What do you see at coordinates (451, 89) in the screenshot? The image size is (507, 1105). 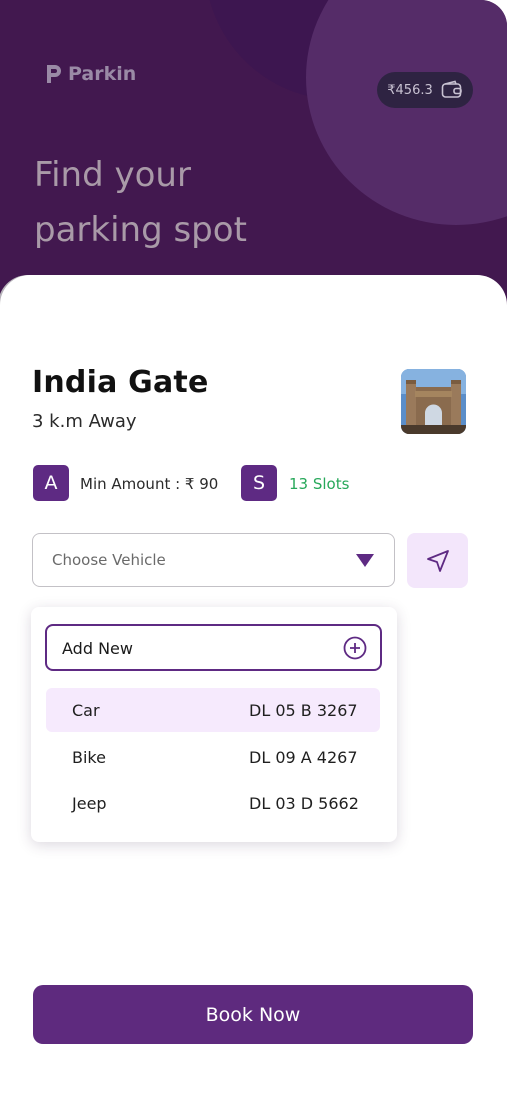 I see `wallet-icon` at bounding box center [451, 89].